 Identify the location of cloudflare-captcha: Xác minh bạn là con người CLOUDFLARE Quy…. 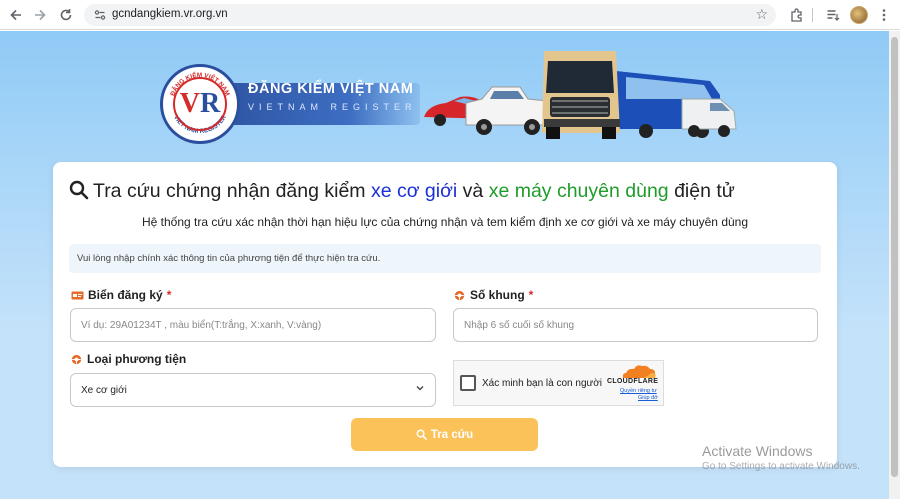
(558, 383).